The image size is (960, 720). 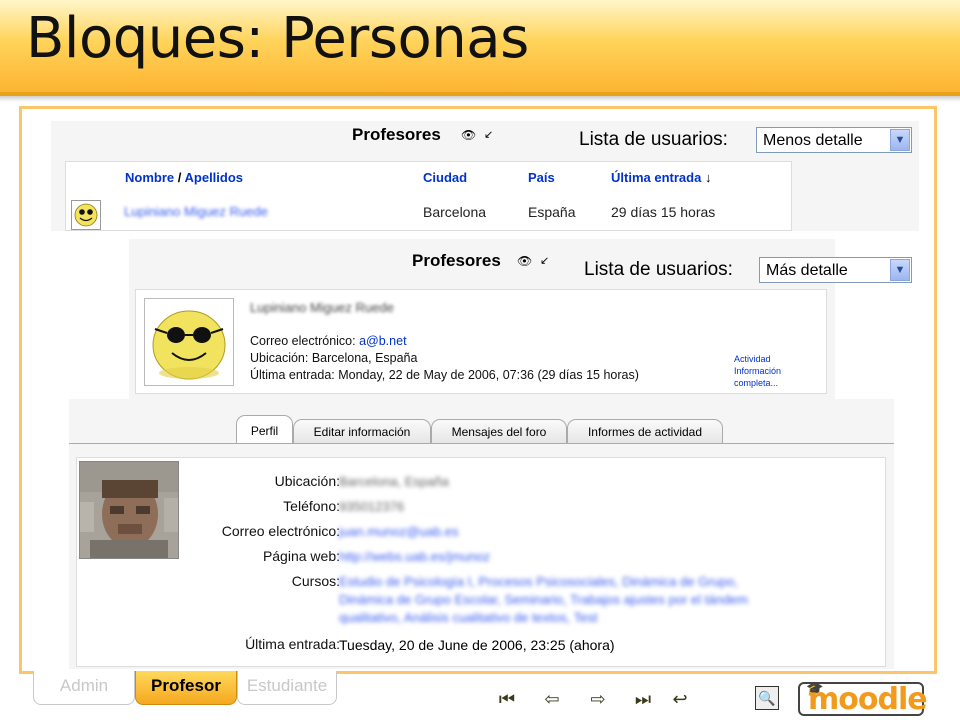 I want to click on last-slide-button: ⏭, so click(x=643, y=699).